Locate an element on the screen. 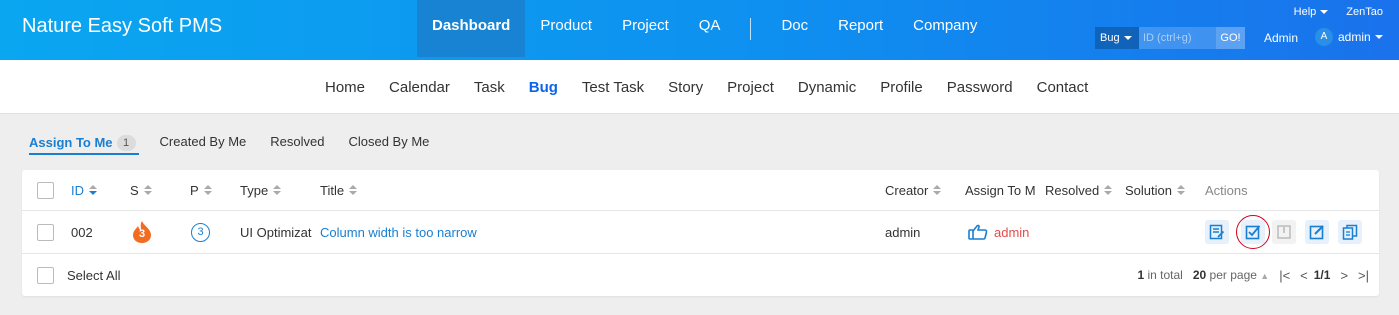  copy-bug-button is located at coordinates (1350, 232).